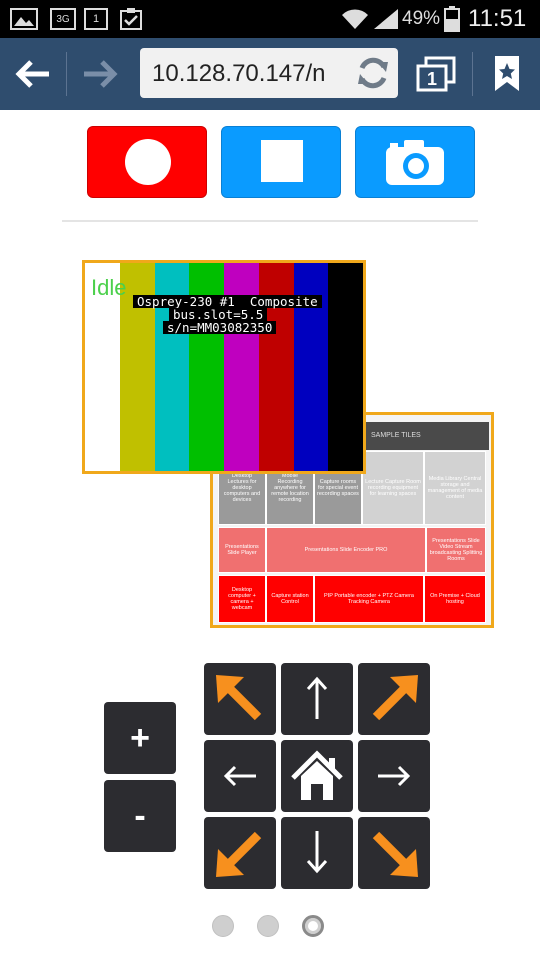 This screenshot has height=960, width=540. What do you see at coordinates (270, 19) in the screenshot?
I see `status-bar: 3G 1 49% 11:51` at bounding box center [270, 19].